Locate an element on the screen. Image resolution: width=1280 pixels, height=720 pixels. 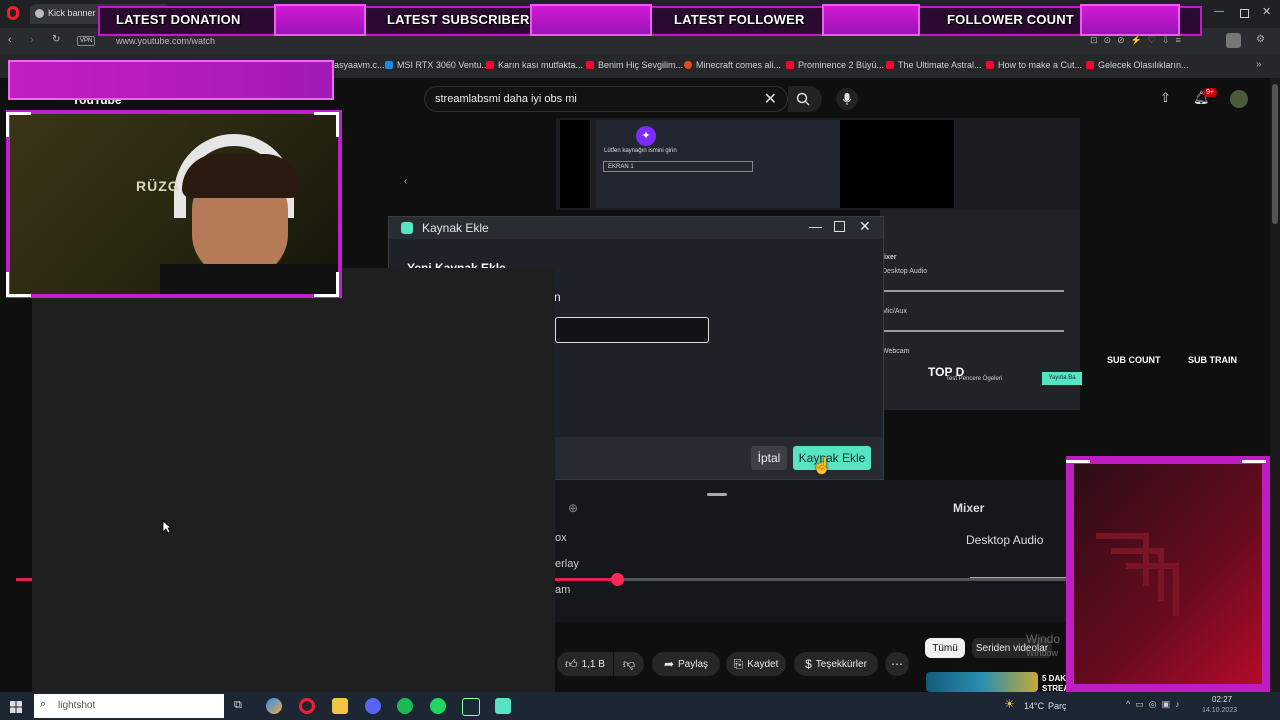
add-source-icon: ⊕ is located at coordinates (573, 508).